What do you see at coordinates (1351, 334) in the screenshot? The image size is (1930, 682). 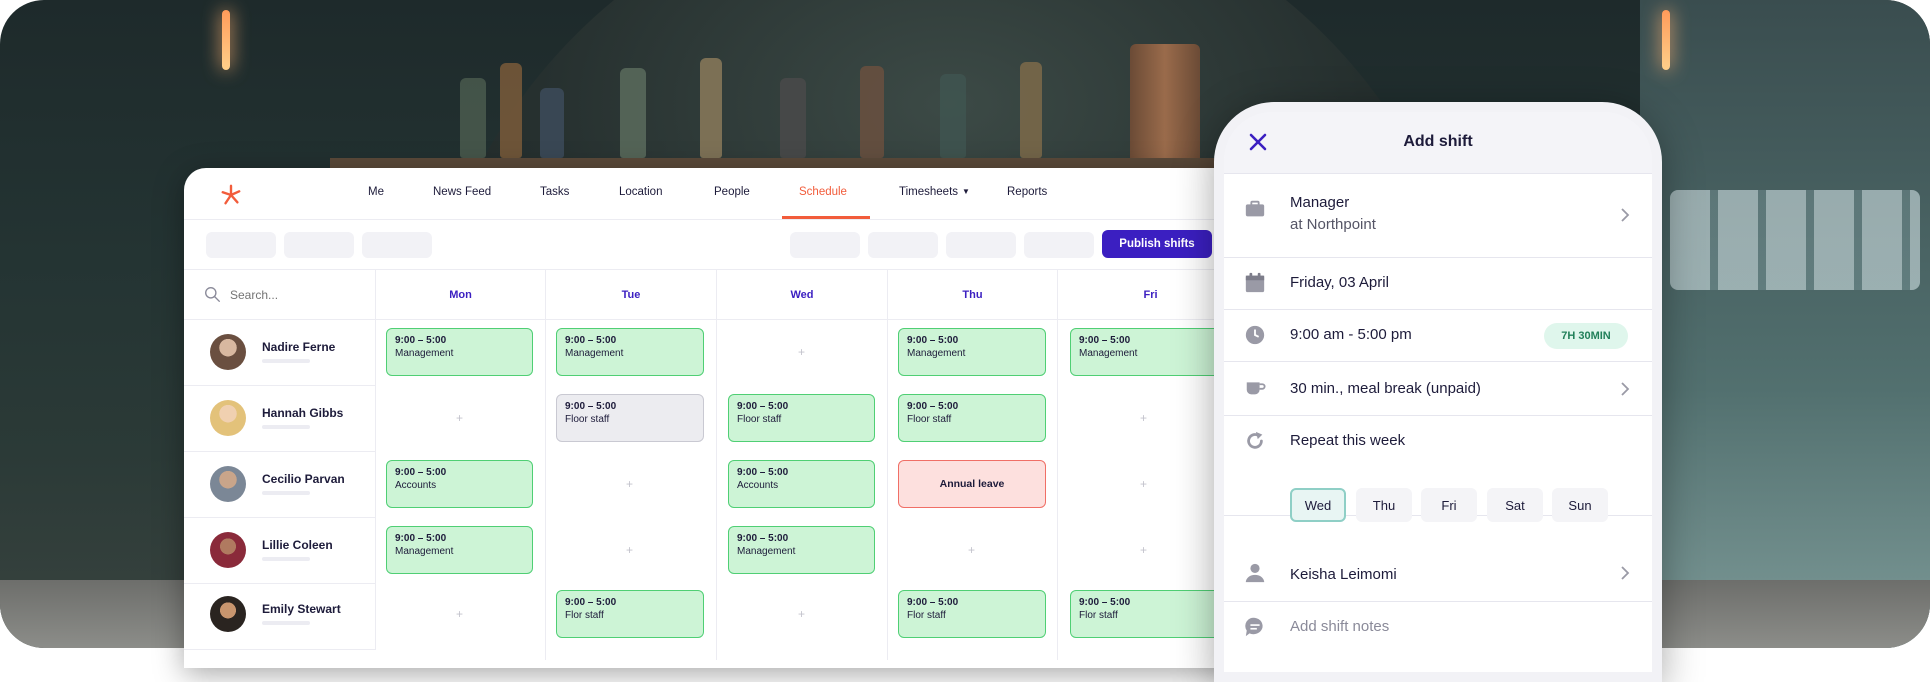 I see `time-range-label: 9:00 am - 5:00 pm` at bounding box center [1351, 334].